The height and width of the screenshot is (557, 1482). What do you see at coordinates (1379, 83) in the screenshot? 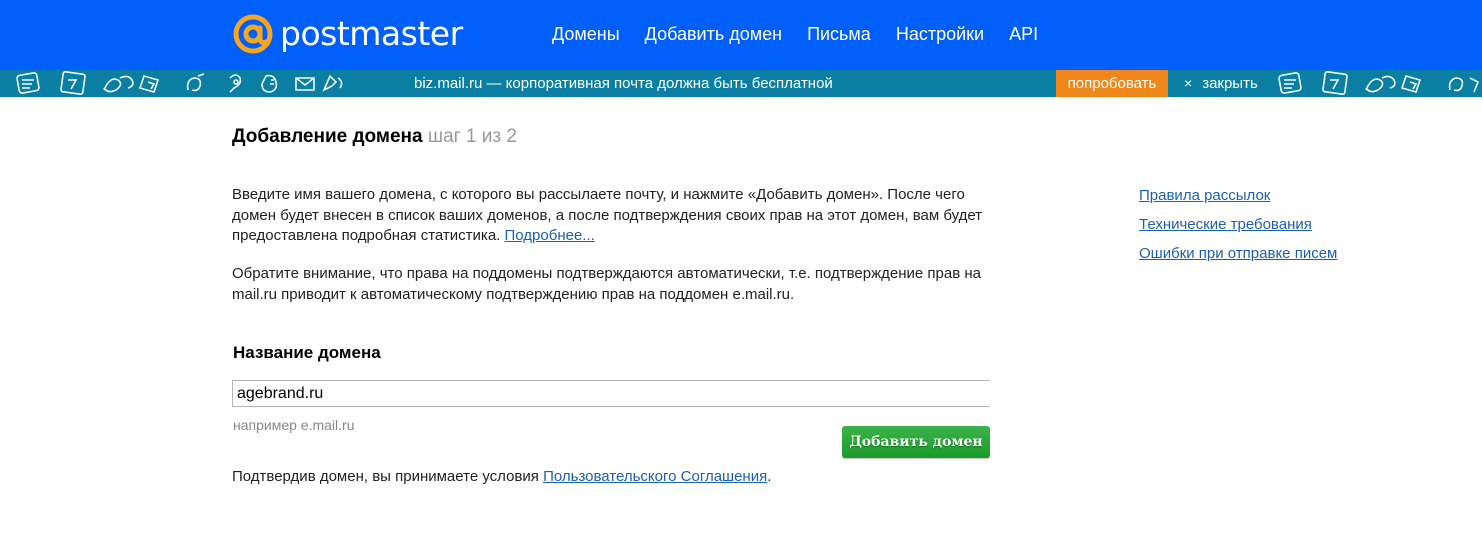
I see `doodle-icons-decoration-right` at bounding box center [1379, 83].